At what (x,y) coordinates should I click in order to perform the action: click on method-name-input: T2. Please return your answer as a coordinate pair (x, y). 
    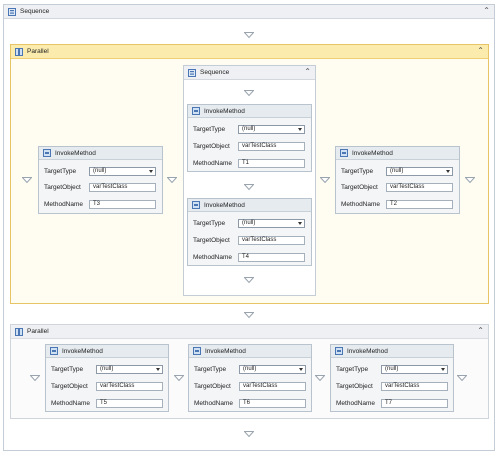
    Looking at the image, I should click on (419, 204).